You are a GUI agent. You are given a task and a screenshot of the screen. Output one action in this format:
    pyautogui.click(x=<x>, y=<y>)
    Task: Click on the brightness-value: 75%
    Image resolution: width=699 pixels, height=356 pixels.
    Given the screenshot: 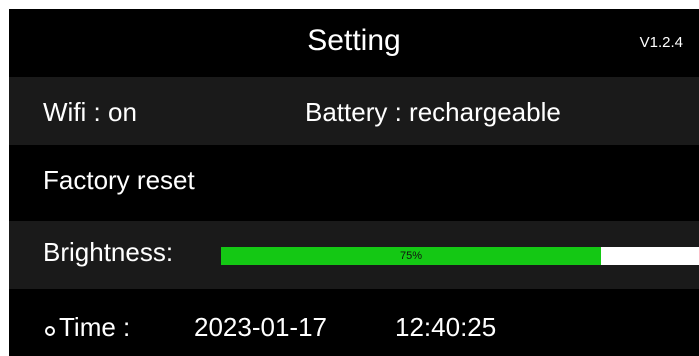 What is the action you would take?
    pyautogui.click(x=411, y=256)
    